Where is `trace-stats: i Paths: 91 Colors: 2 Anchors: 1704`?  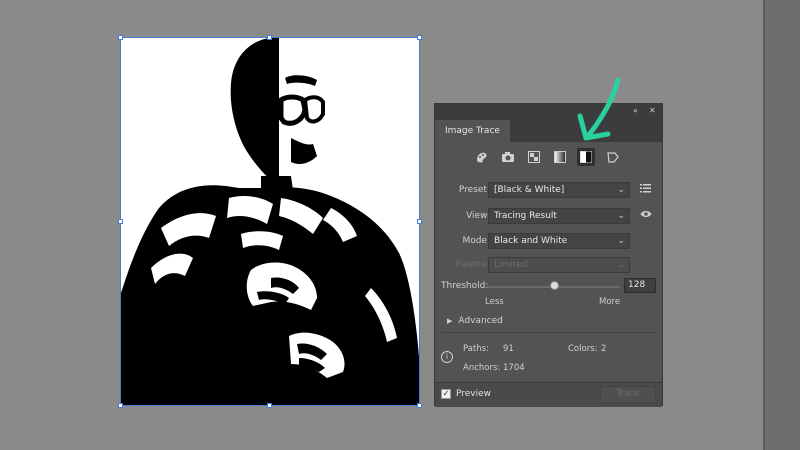 trace-stats: i Paths: 91 Colors: 2 Anchors: 1704 is located at coordinates (548, 361).